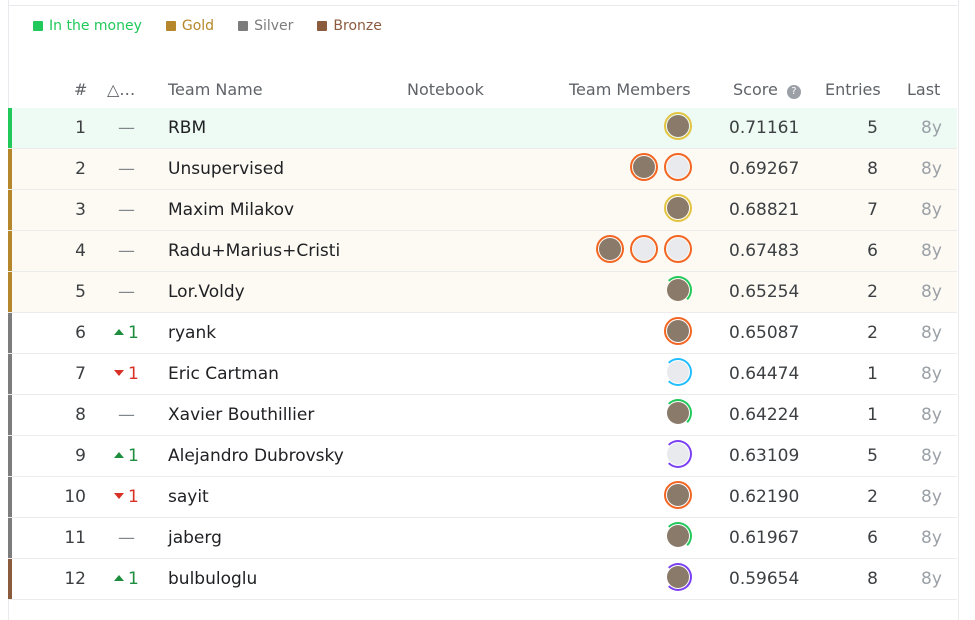  Describe the element at coordinates (482, 169) in the screenshot. I see `table-row: 2 — Unsupervised 0.69267 8 8y` at that location.